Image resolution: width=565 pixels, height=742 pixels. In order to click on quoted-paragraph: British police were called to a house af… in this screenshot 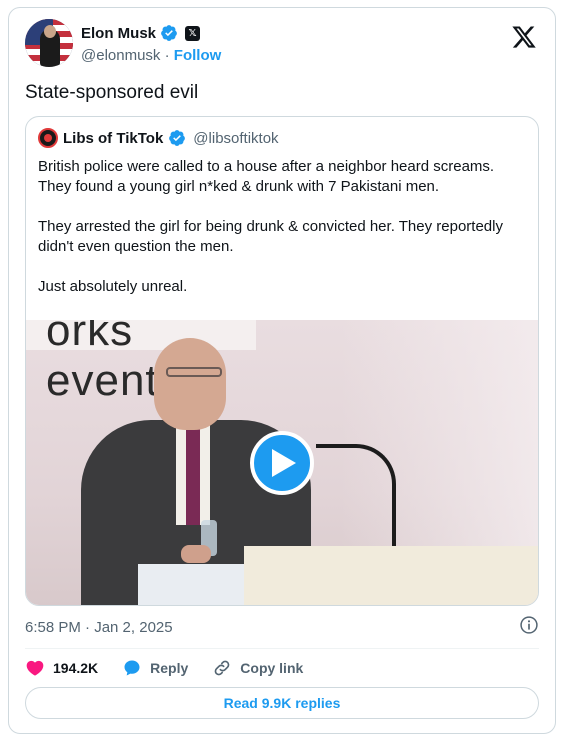, I will do `click(266, 176)`.